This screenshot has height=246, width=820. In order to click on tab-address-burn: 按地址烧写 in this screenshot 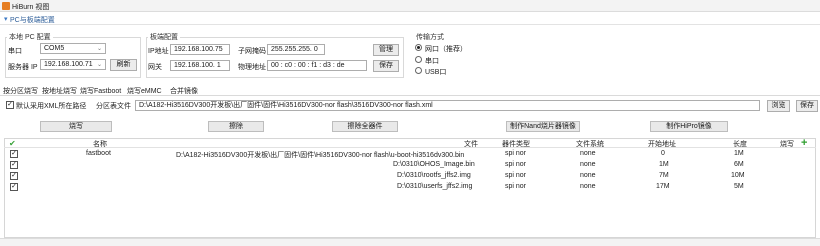, I will do `click(59, 91)`.